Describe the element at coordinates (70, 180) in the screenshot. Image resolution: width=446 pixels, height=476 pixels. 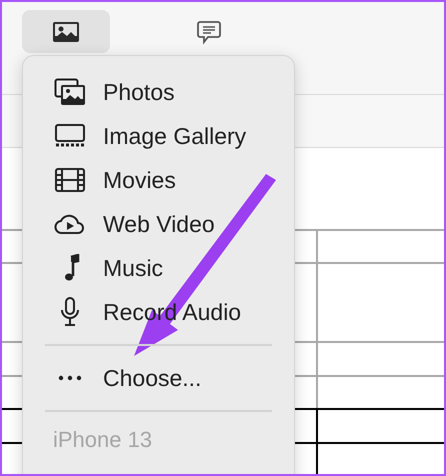
I see `film-icon` at that location.